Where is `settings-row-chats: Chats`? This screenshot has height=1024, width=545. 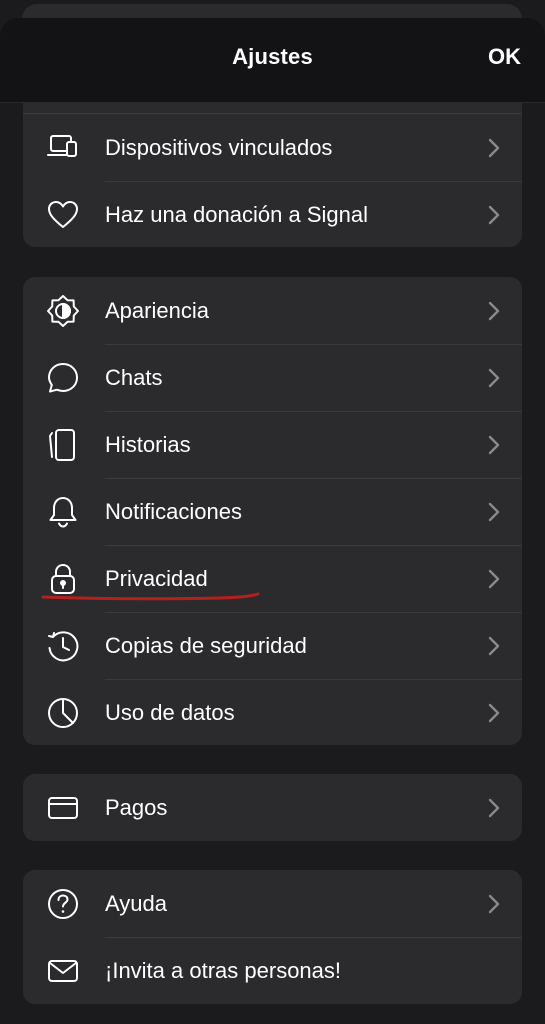 settings-row-chats: Chats is located at coordinates (272, 377).